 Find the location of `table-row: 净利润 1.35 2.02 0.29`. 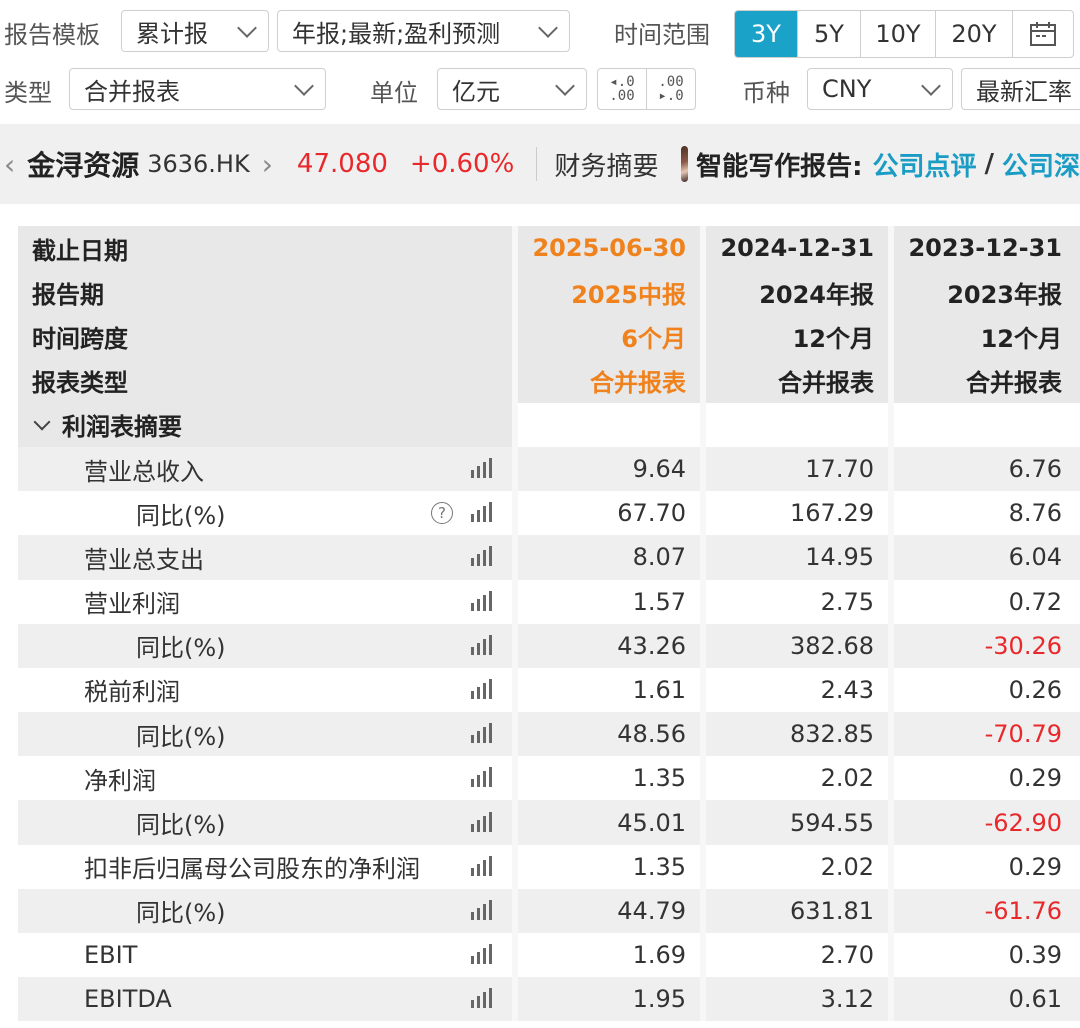

table-row: 净利润 1.35 2.02 0.29 is located at coordinates (549, 778).